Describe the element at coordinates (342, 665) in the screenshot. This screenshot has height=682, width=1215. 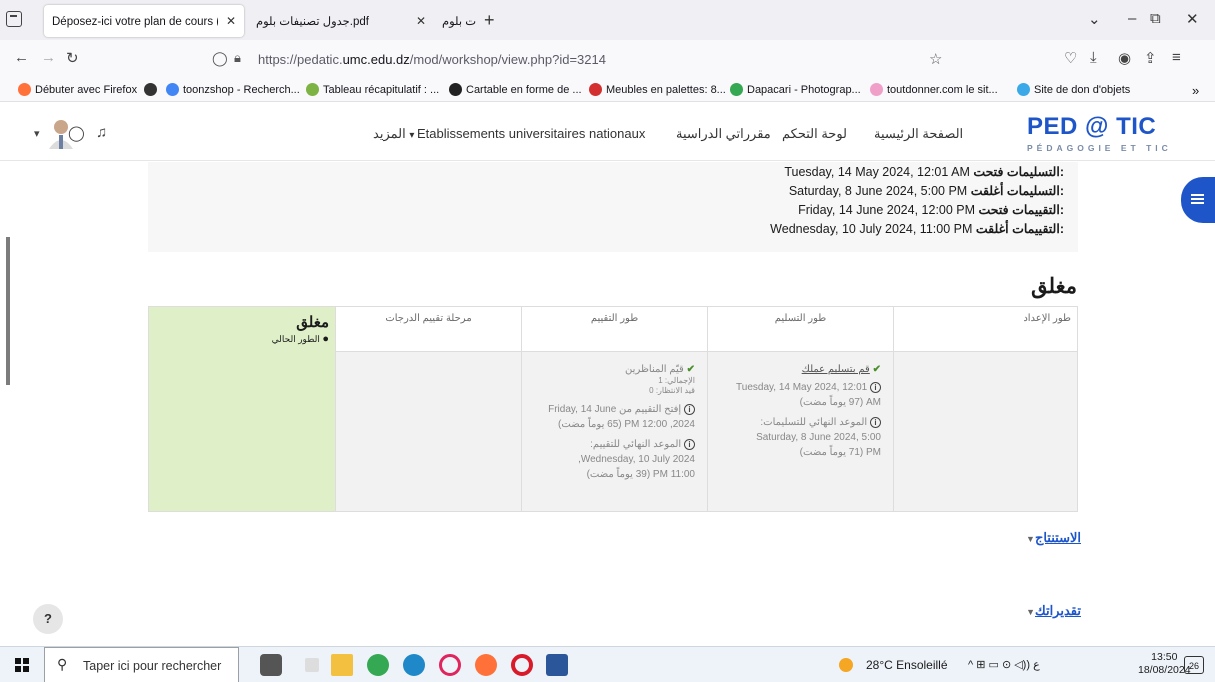
I see `file-explorer-icon` at that location.